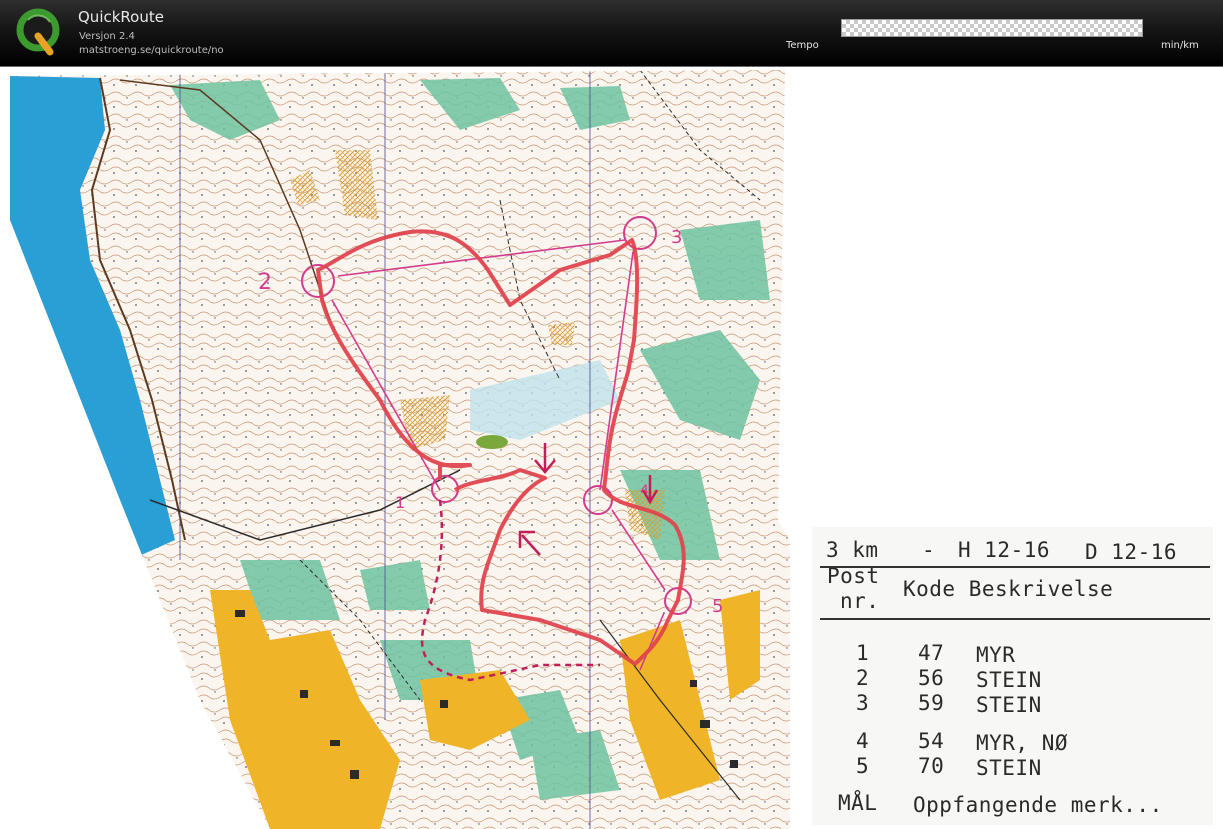  I want to click on finish-label: MÅL, so click(858, 803).